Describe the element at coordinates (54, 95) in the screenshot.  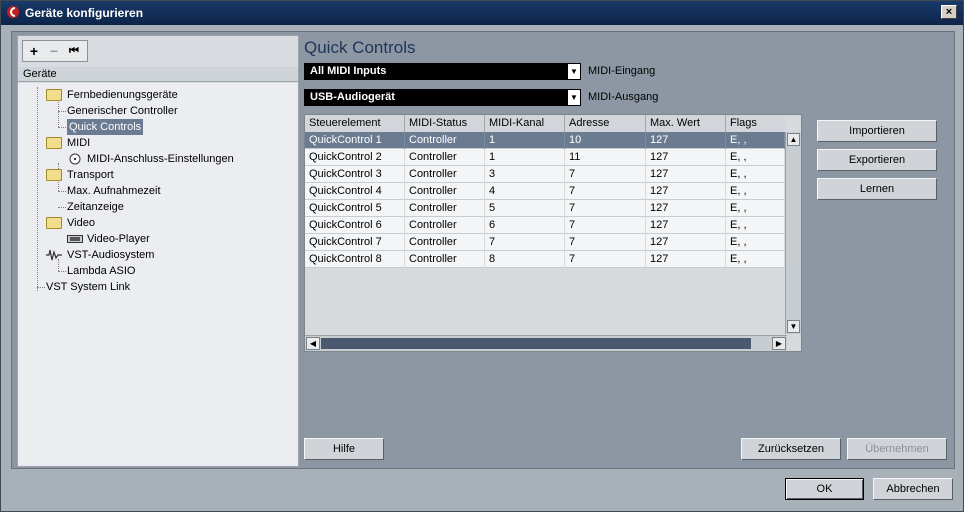
I see `folder-icon` at that location.